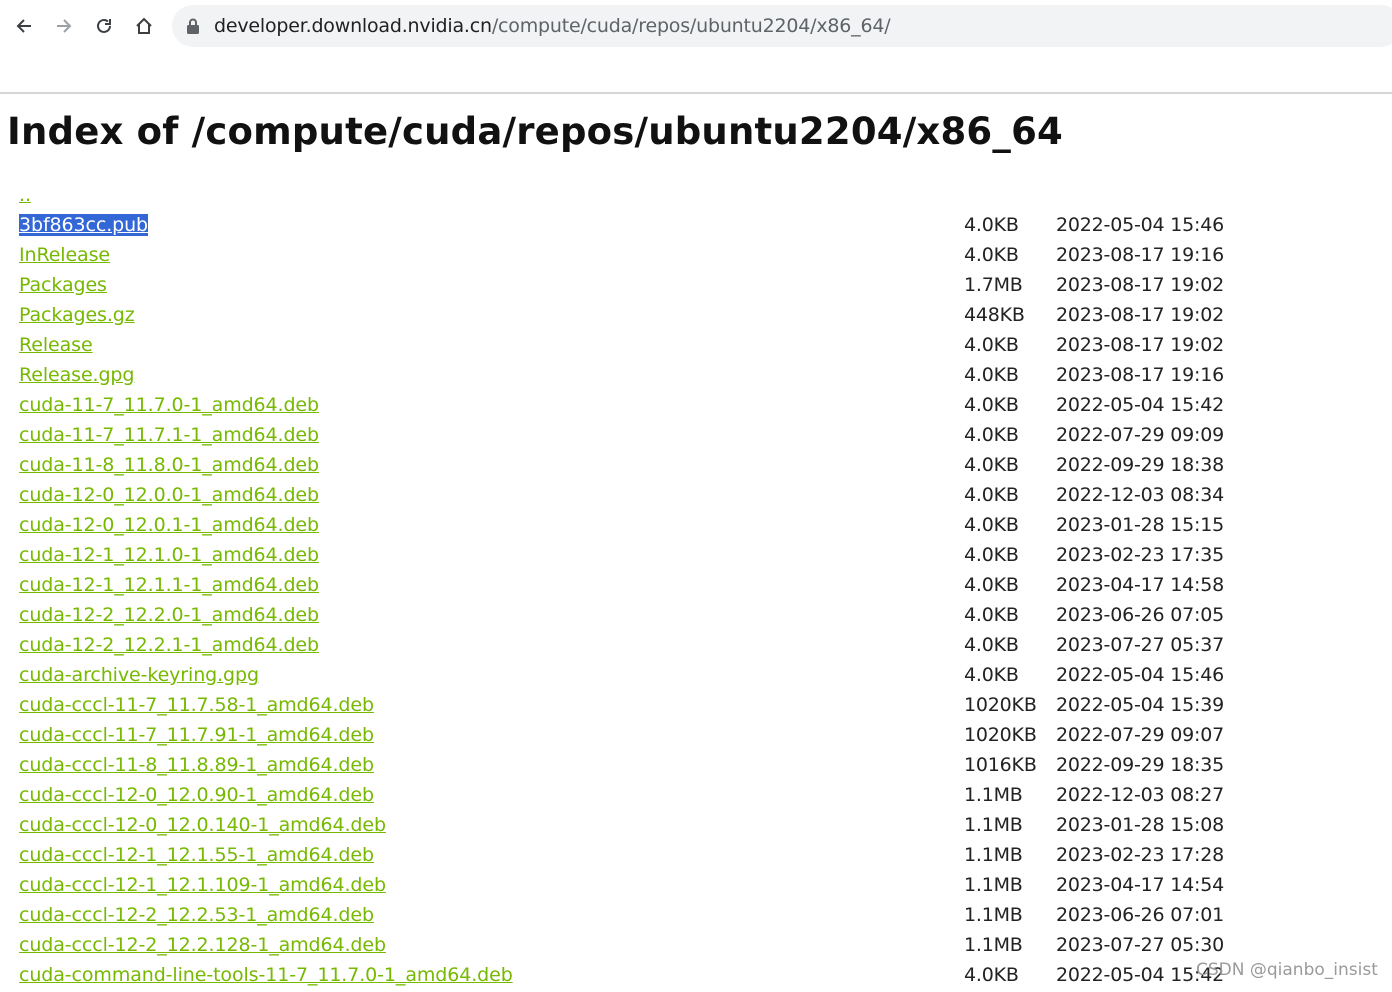  I want to click on home-icon, so click(144, 25).